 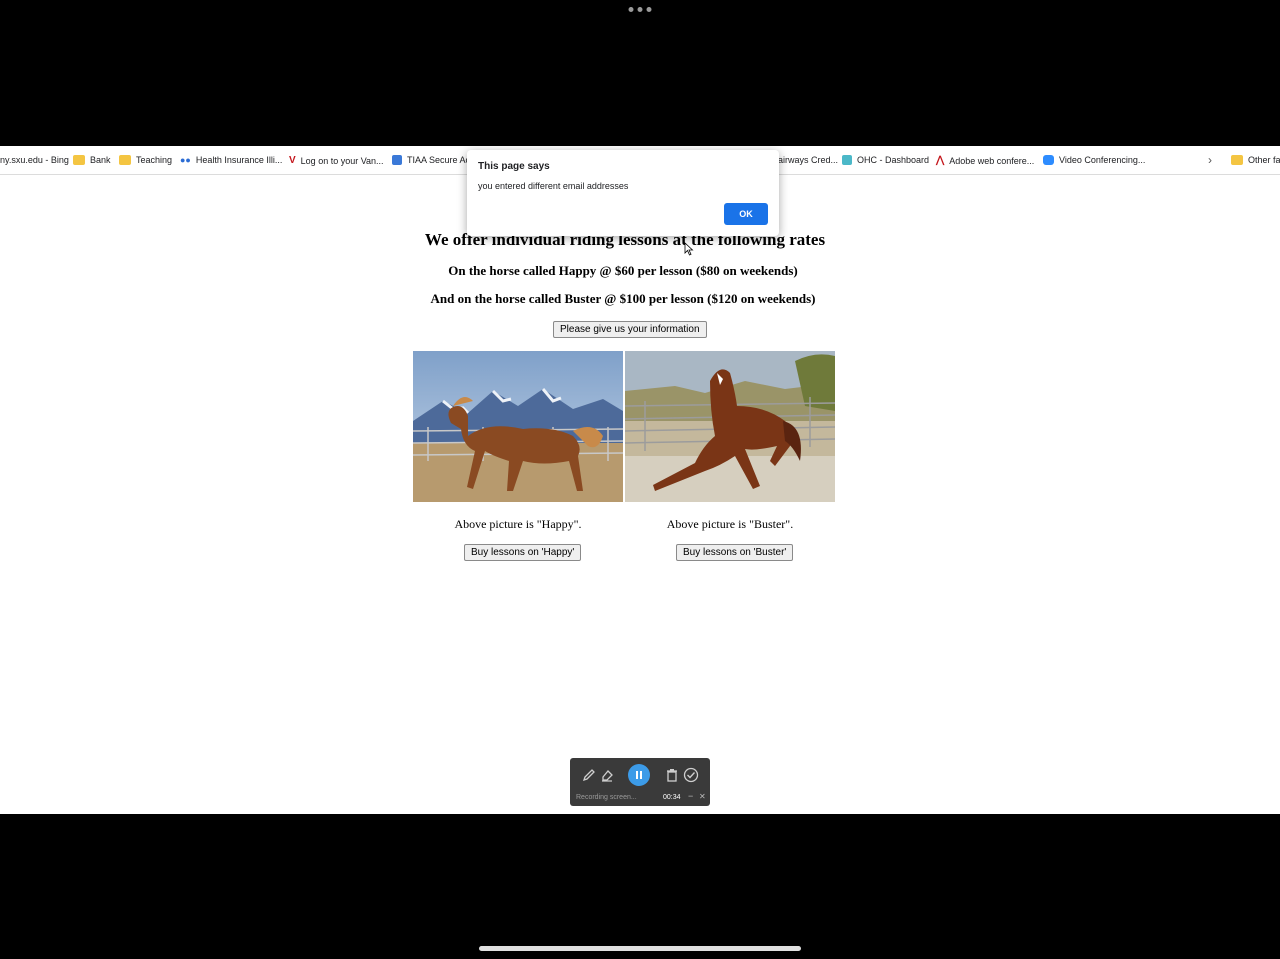 I want to click on tiaa-icon, so click(x=397, y=160).